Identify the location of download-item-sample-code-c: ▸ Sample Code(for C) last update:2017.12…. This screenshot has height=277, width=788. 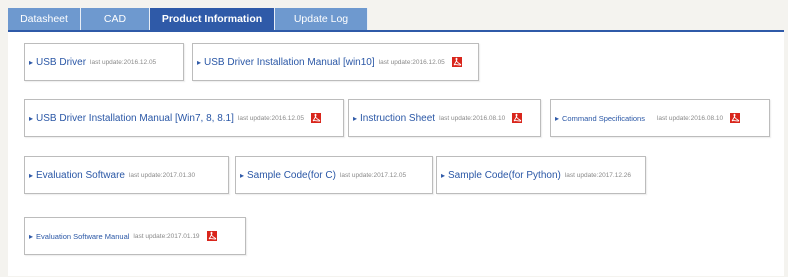
(334, 175).